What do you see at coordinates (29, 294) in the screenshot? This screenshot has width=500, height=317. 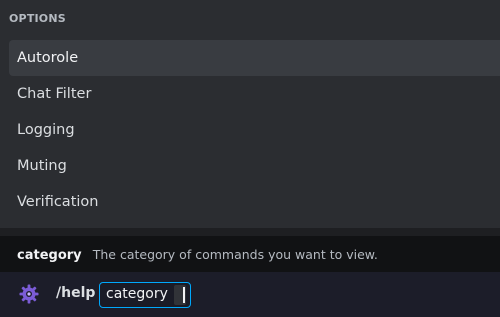 I see `gear-icon` at bounding box center [29, 294].